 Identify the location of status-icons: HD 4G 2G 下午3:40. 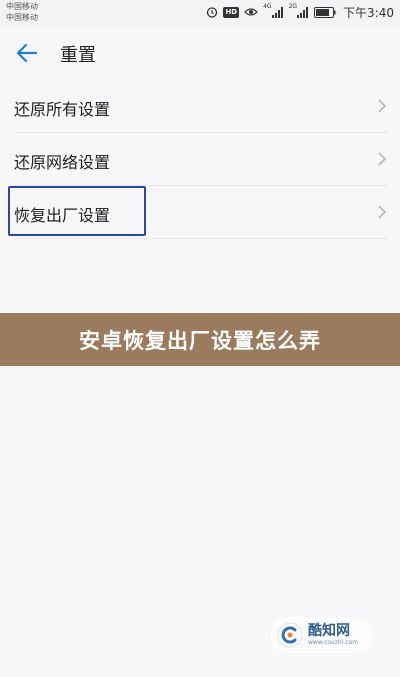
(300, 12).